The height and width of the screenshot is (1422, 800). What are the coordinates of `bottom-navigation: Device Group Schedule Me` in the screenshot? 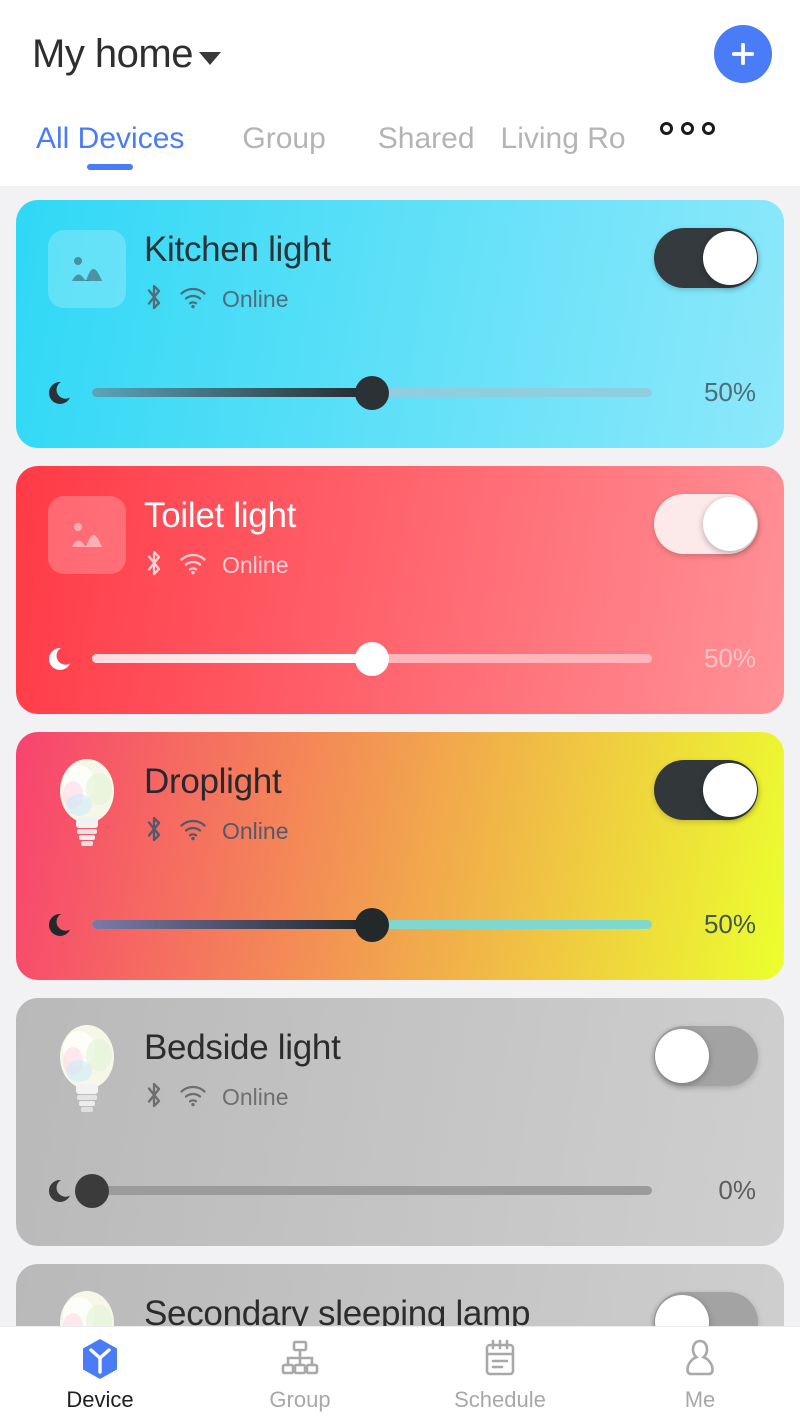 It's located at (400, 1374).